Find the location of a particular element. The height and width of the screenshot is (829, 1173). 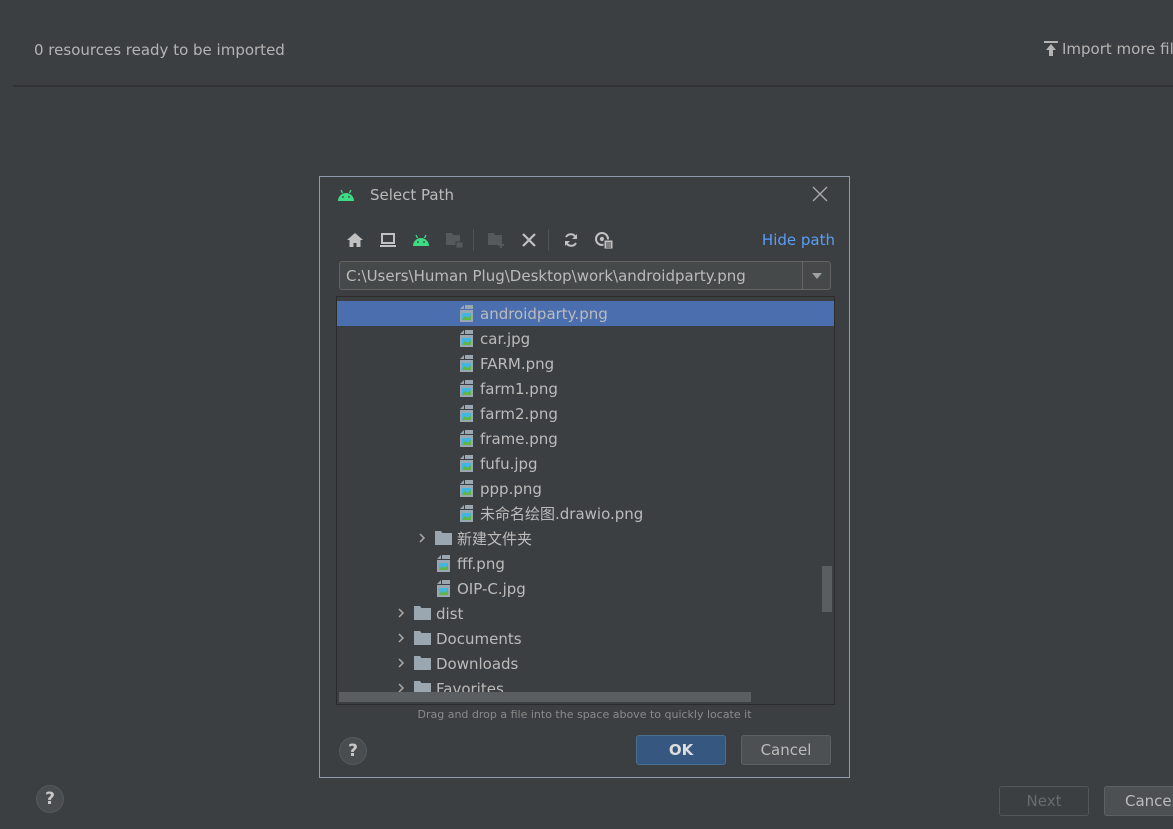

tree-item-label: car.jpg is located at coordinates (505, 338).